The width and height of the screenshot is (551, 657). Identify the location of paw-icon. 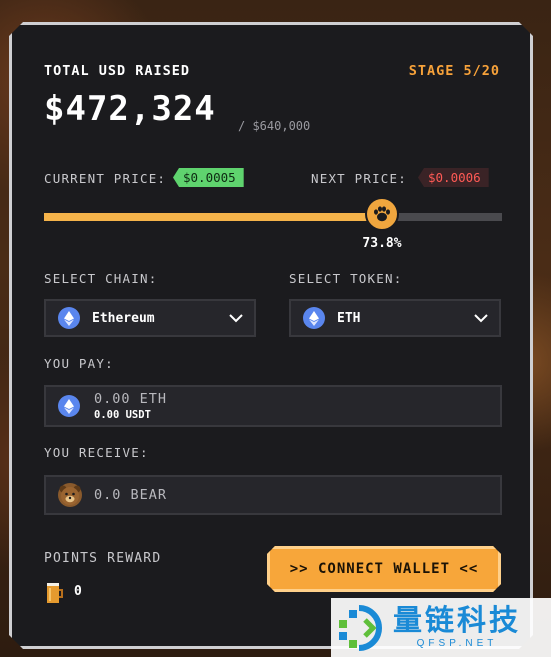
(382, 214).